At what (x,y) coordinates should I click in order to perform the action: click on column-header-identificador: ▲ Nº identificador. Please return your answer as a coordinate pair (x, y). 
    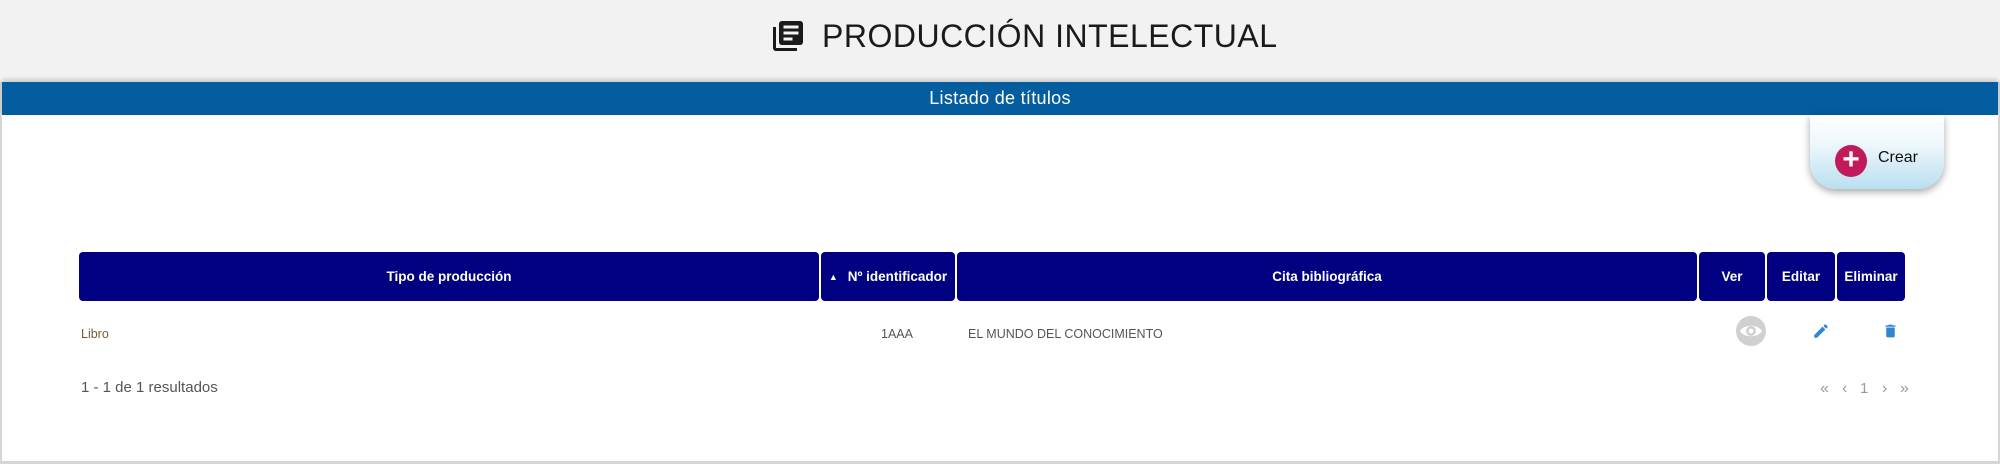
    Looking at the image, I should click on (888, 276).